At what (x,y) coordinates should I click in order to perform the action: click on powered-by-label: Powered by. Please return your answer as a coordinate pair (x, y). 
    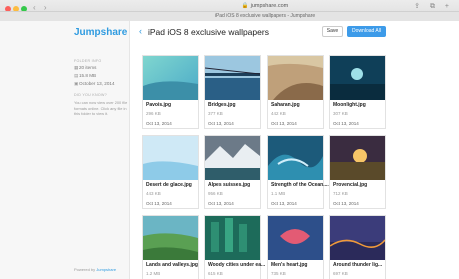
    Looking at the image, I should click on (85, 269).